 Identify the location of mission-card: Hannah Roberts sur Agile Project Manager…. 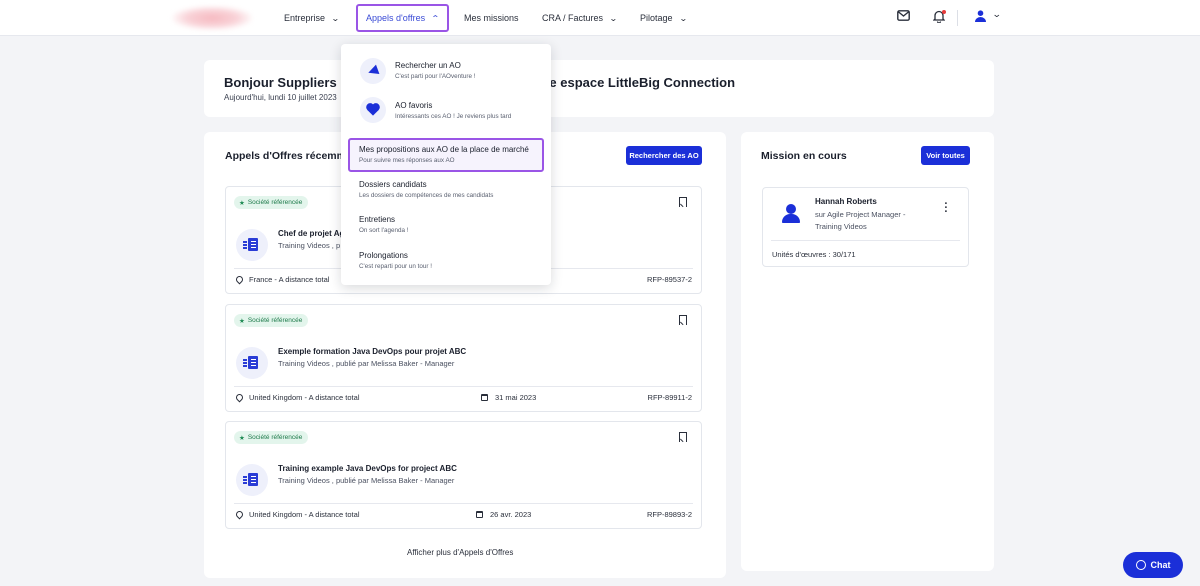
(865, 227).